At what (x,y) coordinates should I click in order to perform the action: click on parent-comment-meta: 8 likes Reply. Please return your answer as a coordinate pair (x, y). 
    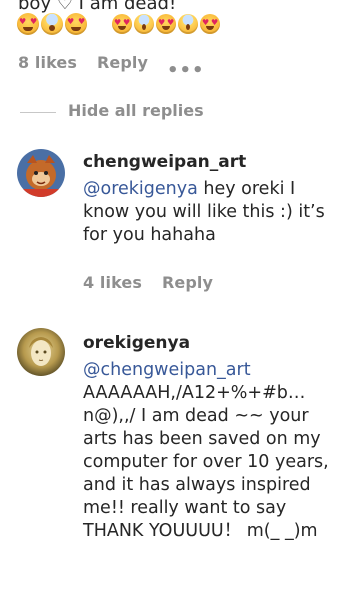
    Looking at the image, I should click on (93, 62).